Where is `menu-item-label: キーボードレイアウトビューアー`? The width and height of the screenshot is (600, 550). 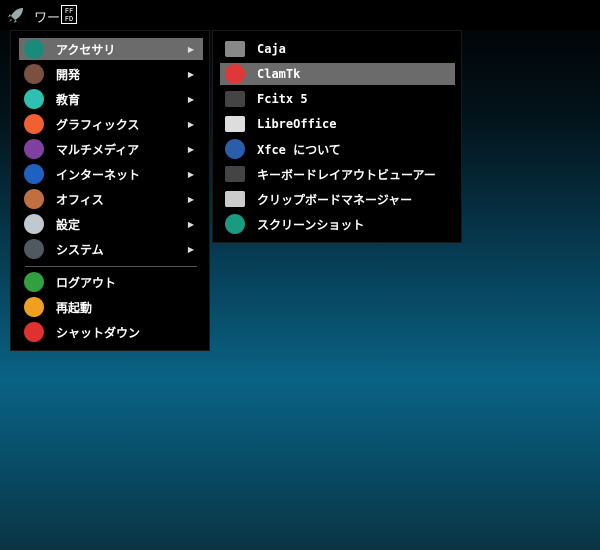 menu-item-label: キーボードレイアウトビューアー is located at coordinates (346, 174).